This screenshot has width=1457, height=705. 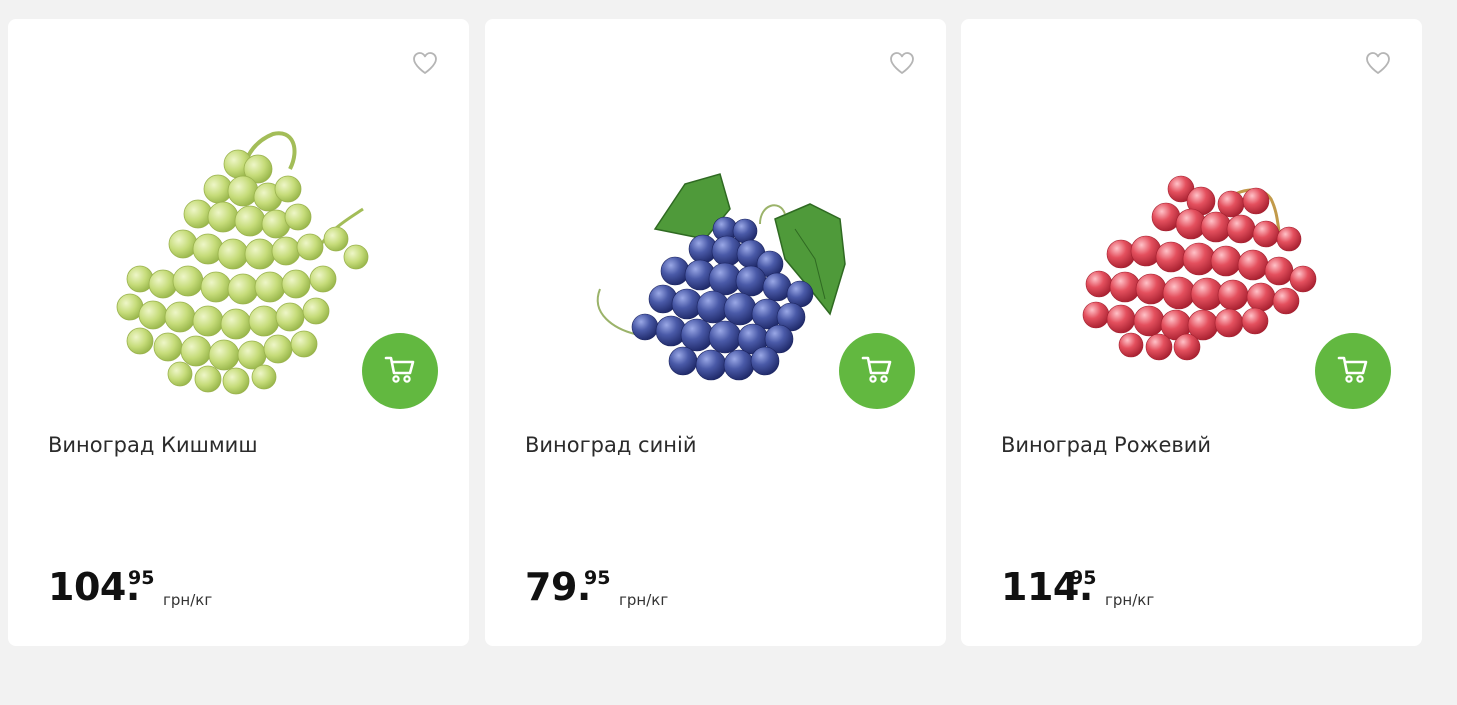 What do you see at coordinates (153, 445) in the screenshot?
I see `product-name: Виноград Кишмиш` at bounding box center [153, 445].